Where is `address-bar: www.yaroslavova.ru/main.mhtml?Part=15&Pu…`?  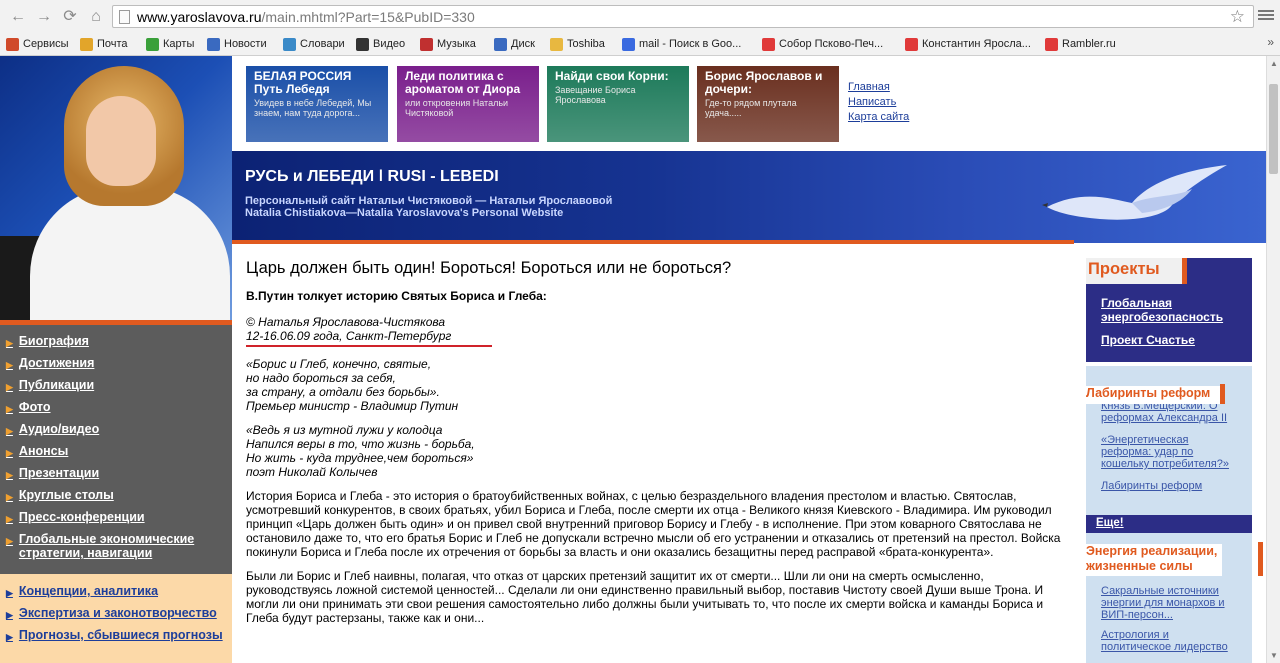
address-bar: www.yaroslavova.ru/main.mhtml?Part=15&Pu… is located at coordinates (683, 16).